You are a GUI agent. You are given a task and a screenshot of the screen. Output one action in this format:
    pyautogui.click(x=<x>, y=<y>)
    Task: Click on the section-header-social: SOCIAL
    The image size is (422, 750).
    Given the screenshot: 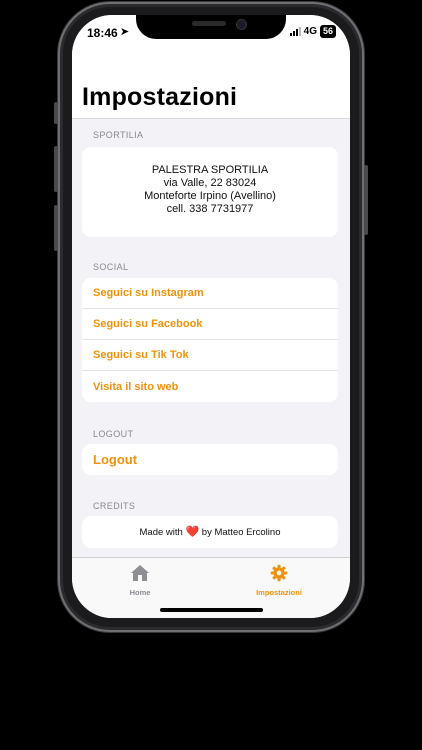 What is the action you would take?
    pyautogui.click(x=111, y=267)
    